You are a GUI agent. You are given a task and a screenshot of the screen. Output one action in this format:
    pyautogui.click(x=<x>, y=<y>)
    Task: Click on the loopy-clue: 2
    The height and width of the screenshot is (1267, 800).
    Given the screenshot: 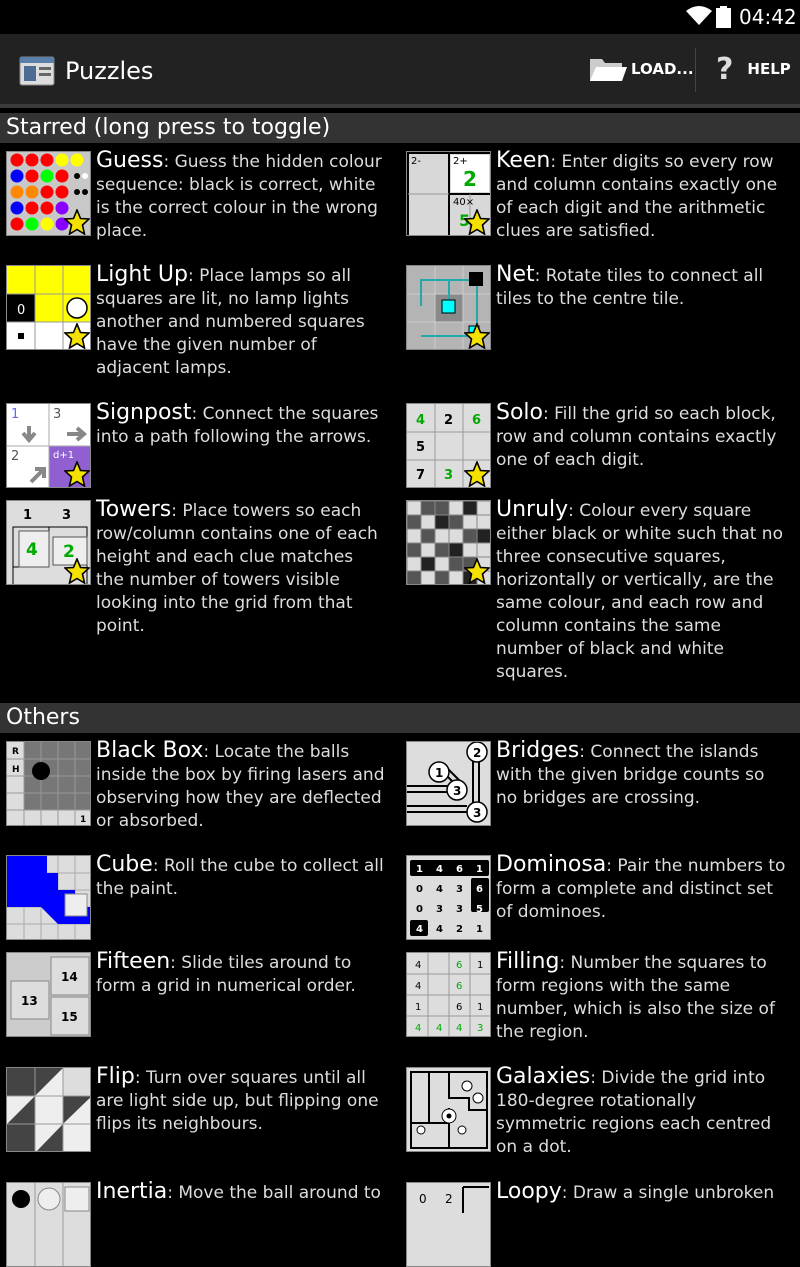 What is the action you would take?
    pyautogui.click(x=449, y=1199)
    